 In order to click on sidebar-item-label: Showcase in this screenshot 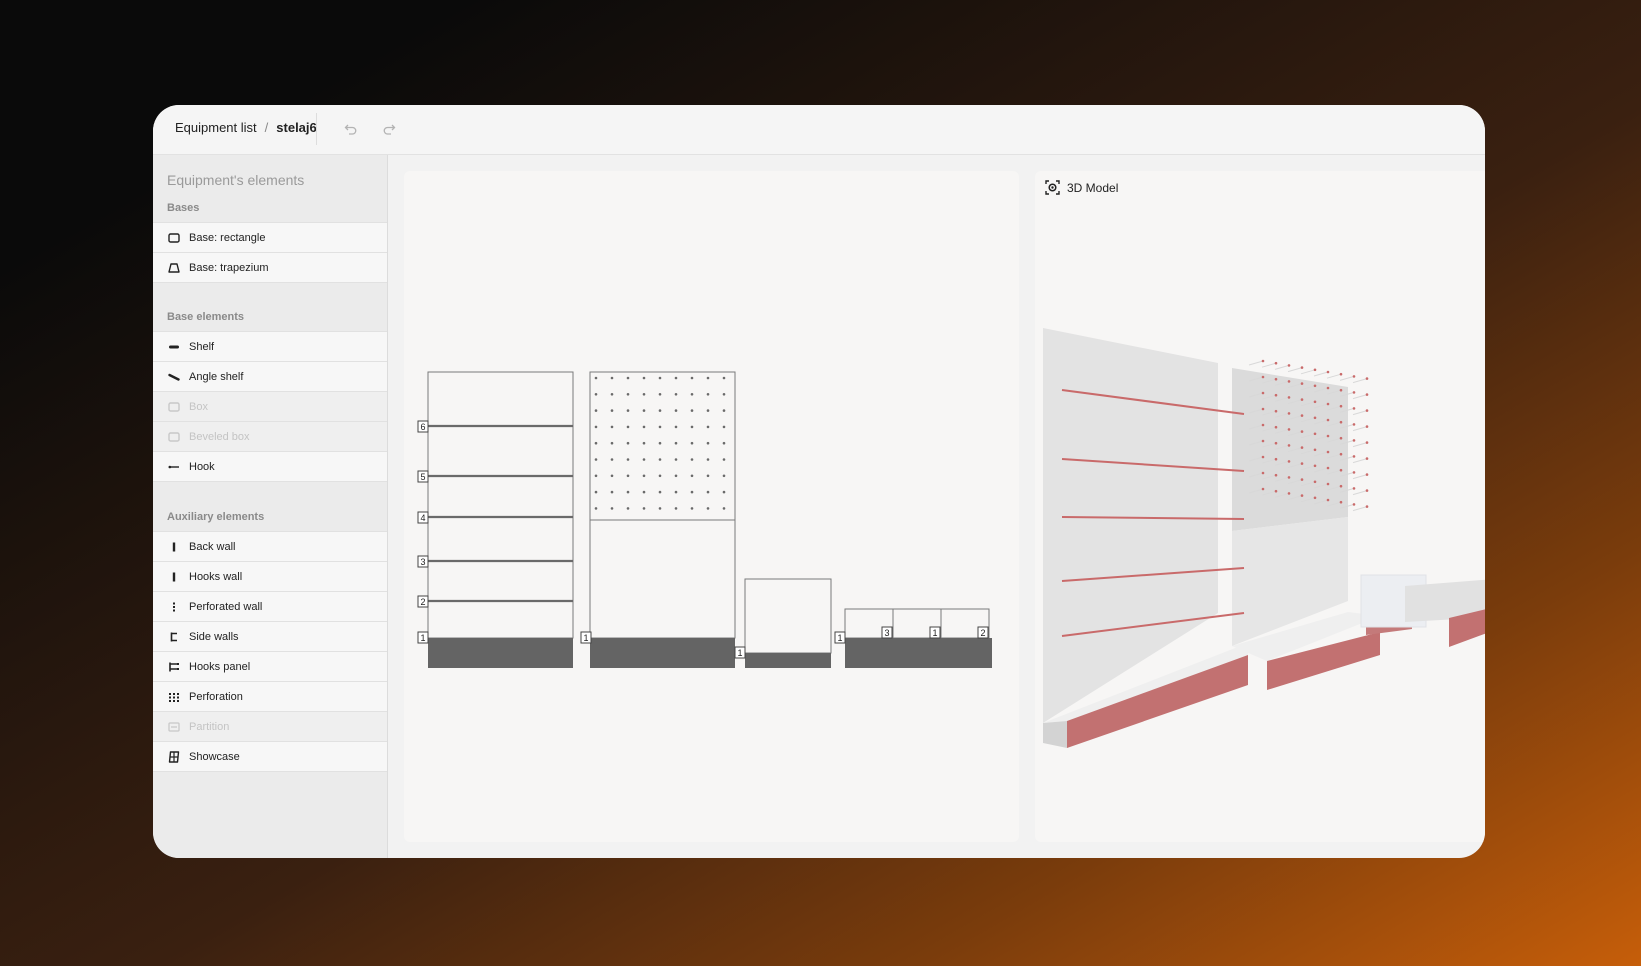, I will do `click(214, 756)`.